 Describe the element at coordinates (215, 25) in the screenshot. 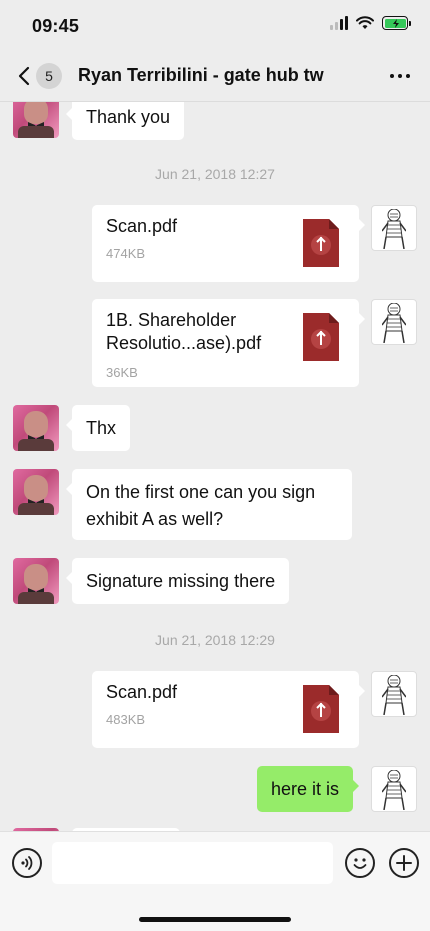

I see `status-bar: 09:45` at that location.